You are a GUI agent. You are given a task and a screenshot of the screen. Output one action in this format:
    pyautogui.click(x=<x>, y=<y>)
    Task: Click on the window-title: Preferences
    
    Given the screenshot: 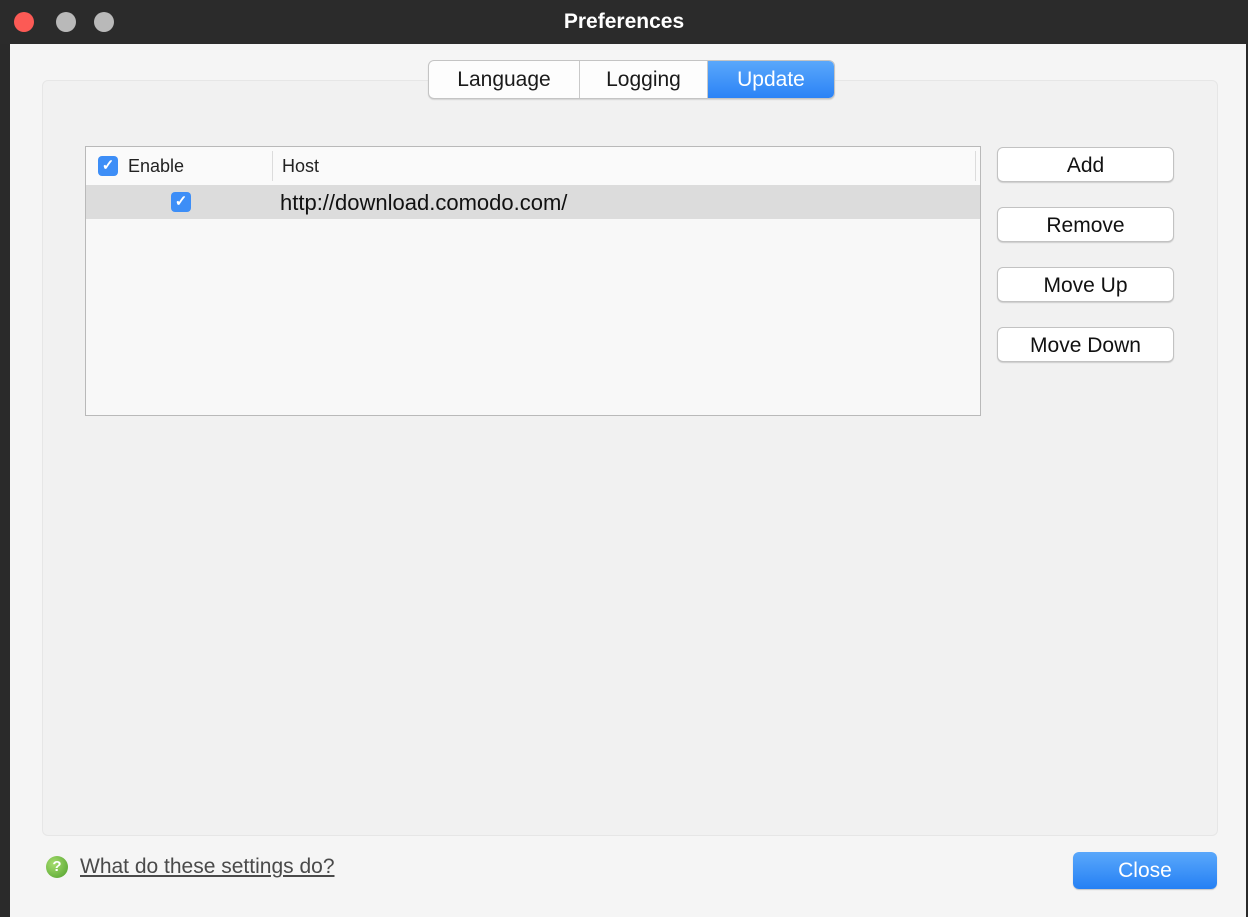 What is the action you would take?
    pyautogui.click(x=624, y=21)
    